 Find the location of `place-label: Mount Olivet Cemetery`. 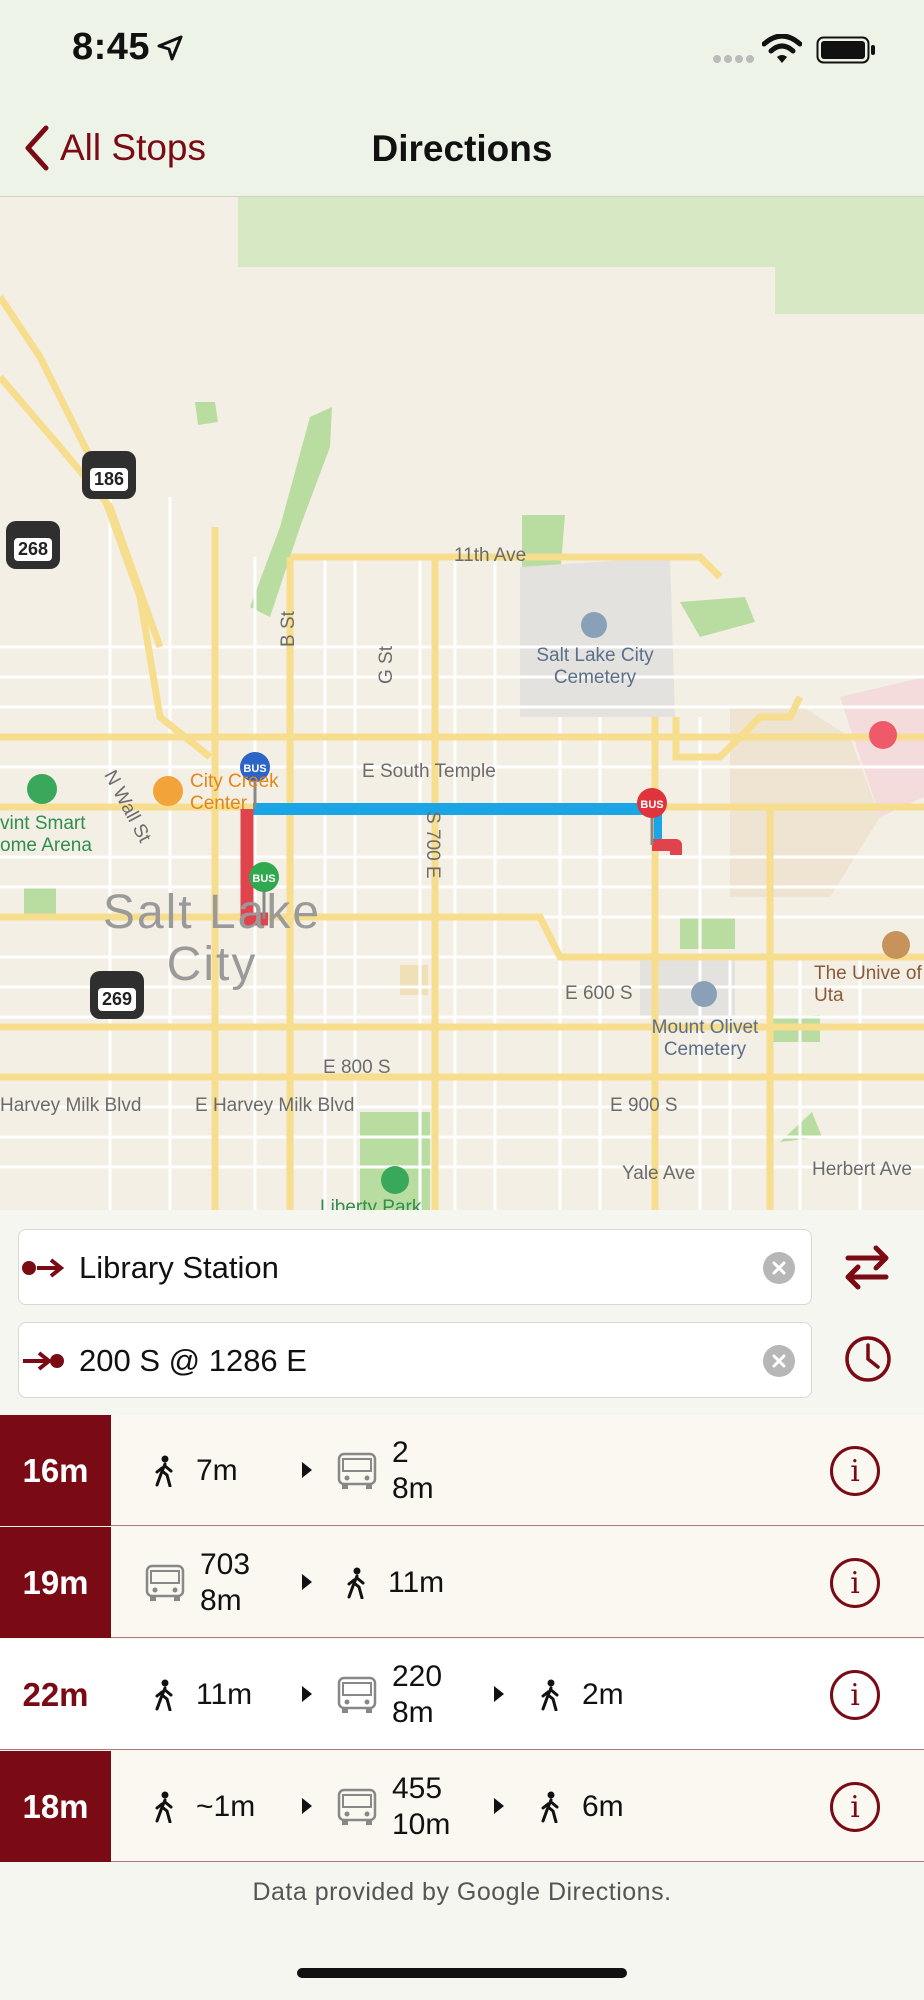

place-label: Mount Olivet Cemetery is located at coordinates (705, 1038).